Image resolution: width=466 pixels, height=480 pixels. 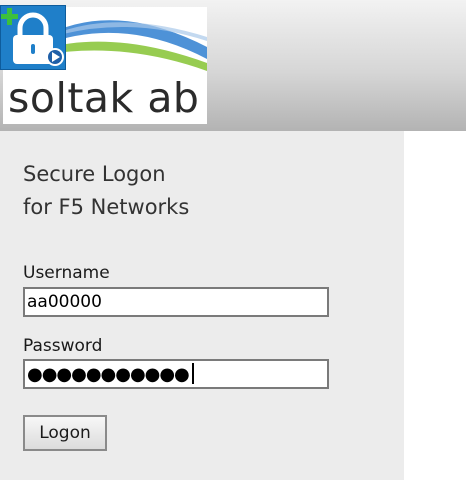 What do you see at coordinates (64, 302) in the screenshot?
I see `username-value: aa00000` at bounding box center [64, 302].